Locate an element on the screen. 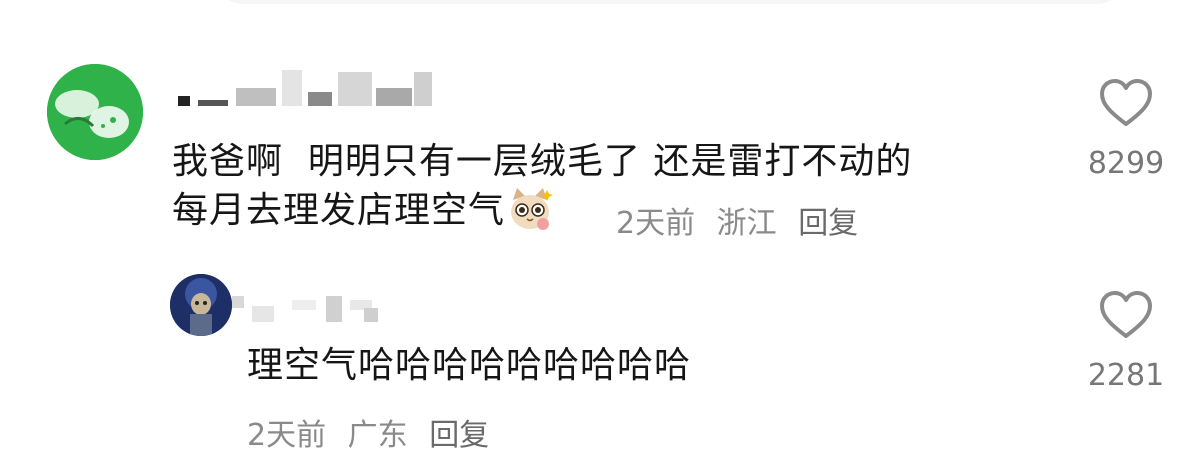 Image resolution: width=1200 pixels, height=472 pixels. comment-location: 浙江 is located at coordinates (746, 223).